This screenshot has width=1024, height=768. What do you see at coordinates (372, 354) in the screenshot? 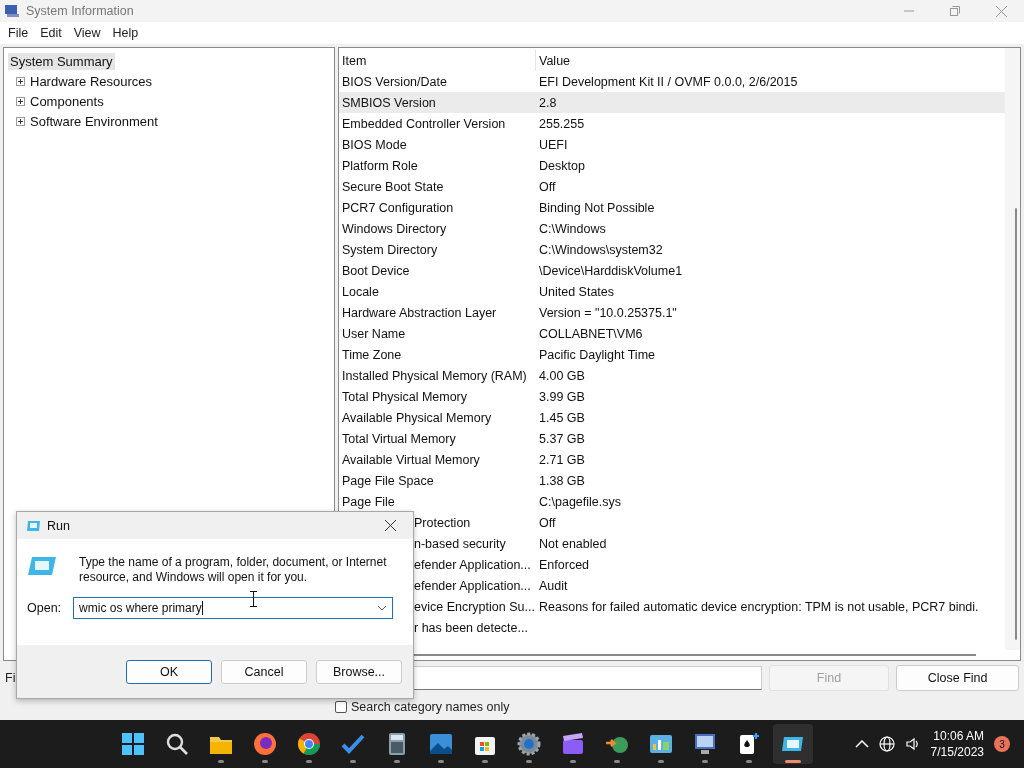
I see `table-cell: Time Zone` at bounding box center [372, 354].